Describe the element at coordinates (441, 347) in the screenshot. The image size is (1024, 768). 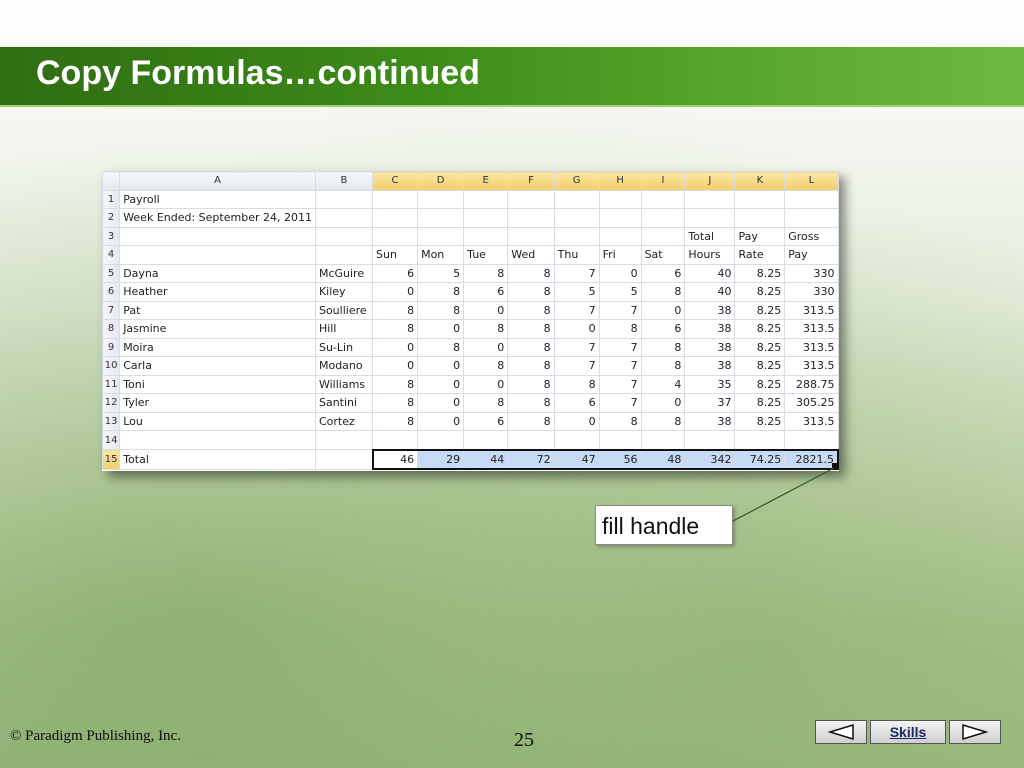
I see `cell-d9: 8` at that location.